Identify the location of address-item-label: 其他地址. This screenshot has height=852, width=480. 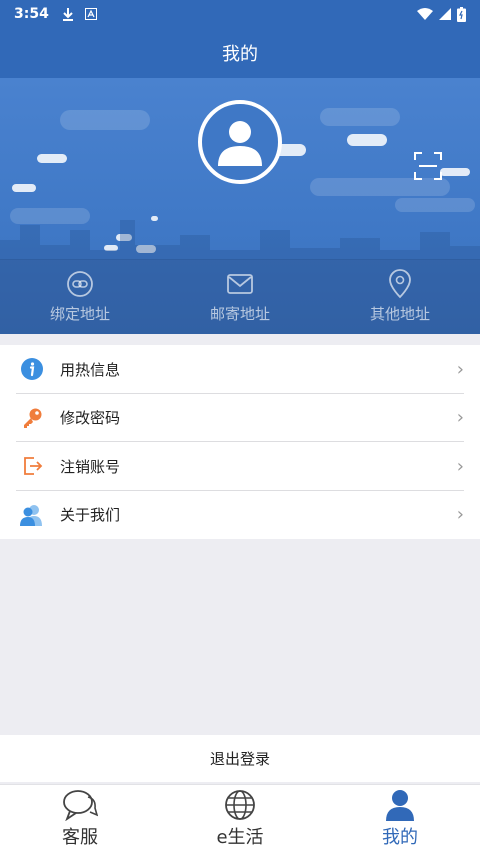
(399, 314).